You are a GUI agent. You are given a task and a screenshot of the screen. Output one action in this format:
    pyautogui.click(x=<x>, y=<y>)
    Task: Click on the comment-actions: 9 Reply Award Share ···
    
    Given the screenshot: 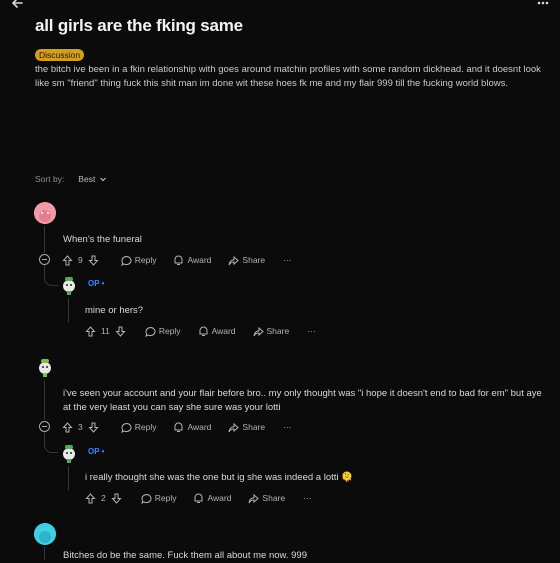 What is the action you would take?
    pyautogui.click(x=177, y=260)
    